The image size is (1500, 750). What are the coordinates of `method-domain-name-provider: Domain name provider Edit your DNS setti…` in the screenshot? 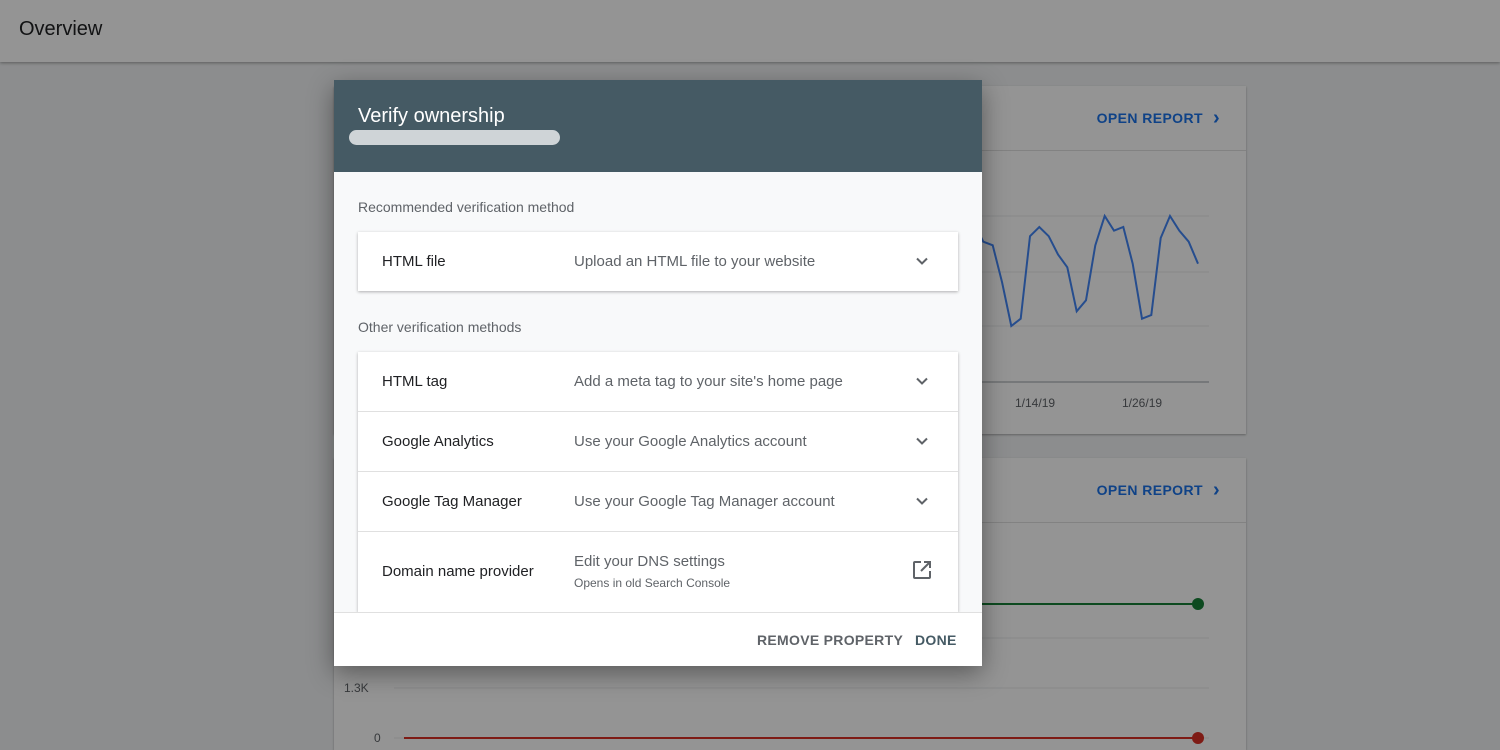 It's located at (658, 572).